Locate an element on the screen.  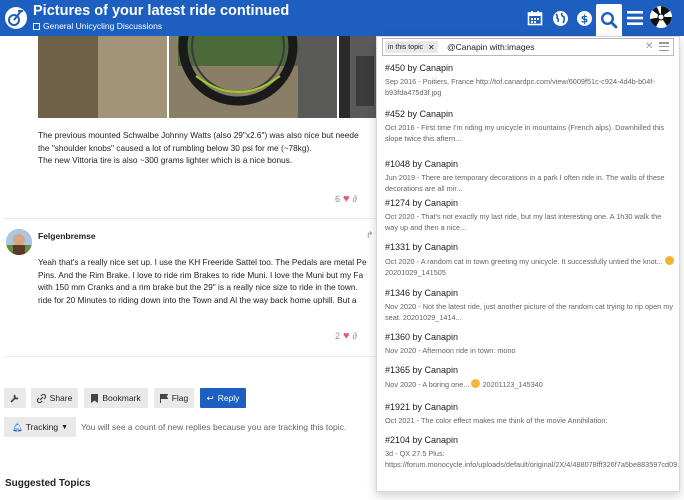
reply-to-arrow-icon: ↱ is located at coordinates (370, 235).